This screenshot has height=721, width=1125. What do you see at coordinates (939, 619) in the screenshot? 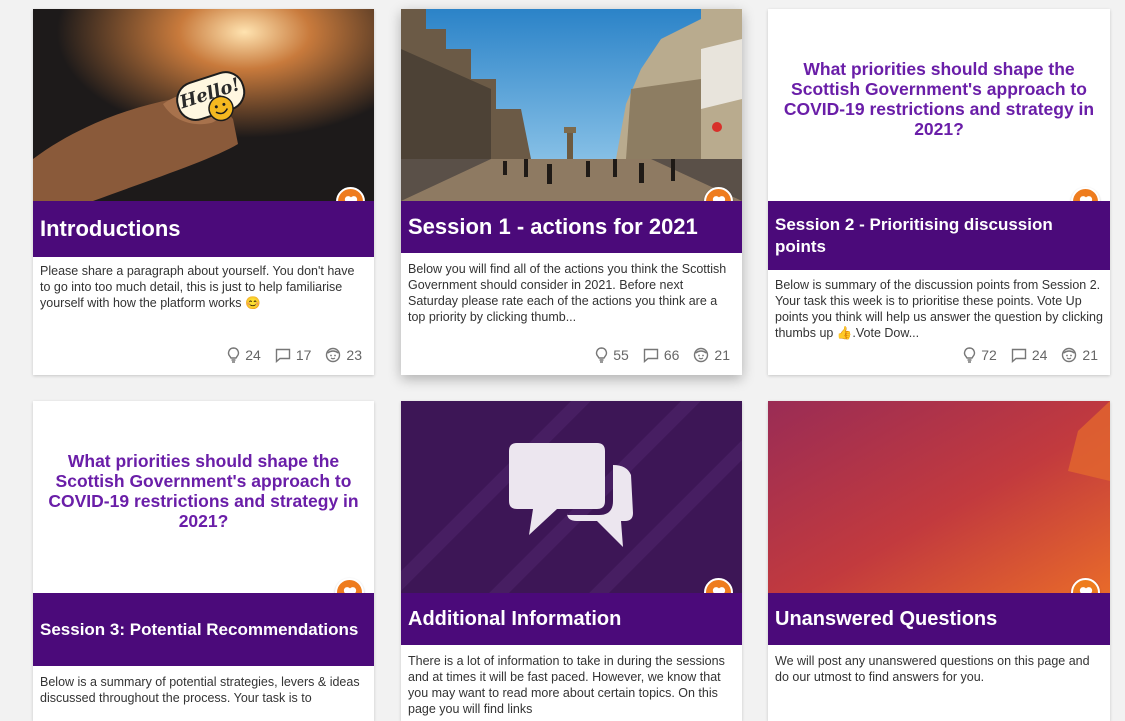
I see `card-title: Unanswered Questions` at bounding box center [939, 619].